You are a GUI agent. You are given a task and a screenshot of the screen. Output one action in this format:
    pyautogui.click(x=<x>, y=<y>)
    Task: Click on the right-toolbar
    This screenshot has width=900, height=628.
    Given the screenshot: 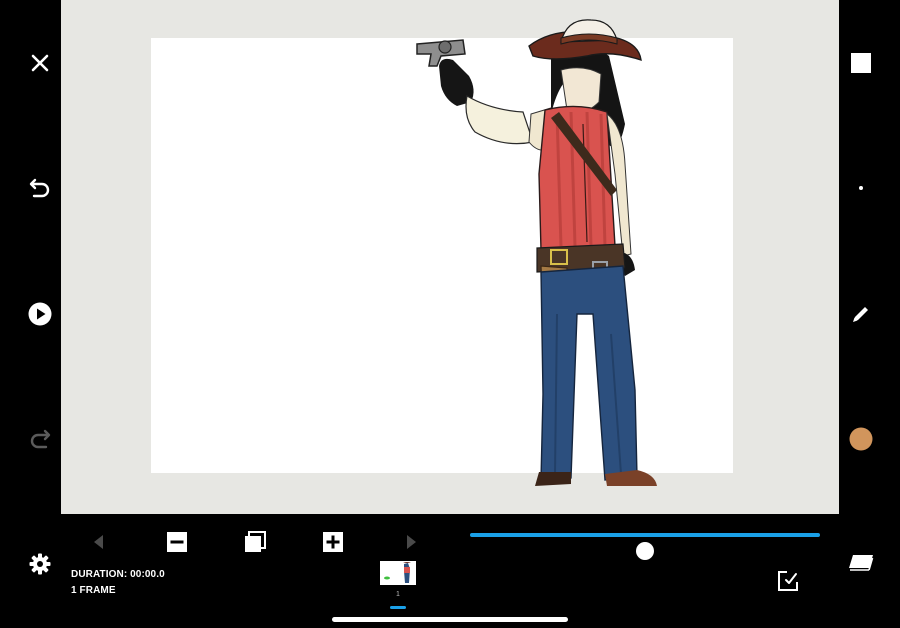 What is the action you would take?
    pyautogui.click(x=869, y=304)
    